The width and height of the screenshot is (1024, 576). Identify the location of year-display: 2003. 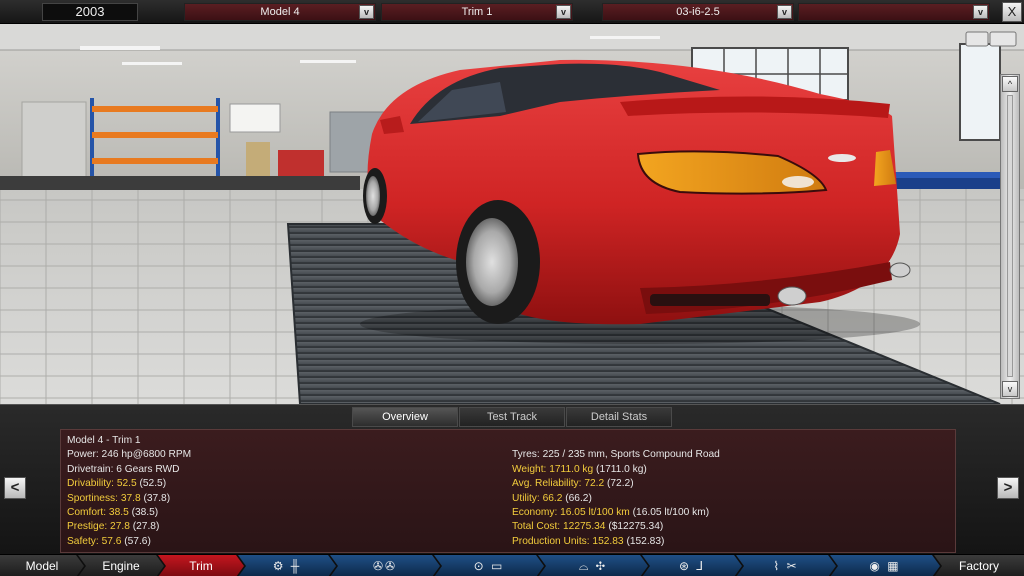
(90, 12).